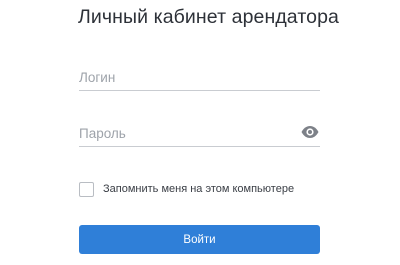 Image resolution: width=400 pixels, height=265 pixels. Describe the element at coordinates (199, 189) in the screenshot. I see `remember-label: Запомнить меня на этом компьютере` at that location.